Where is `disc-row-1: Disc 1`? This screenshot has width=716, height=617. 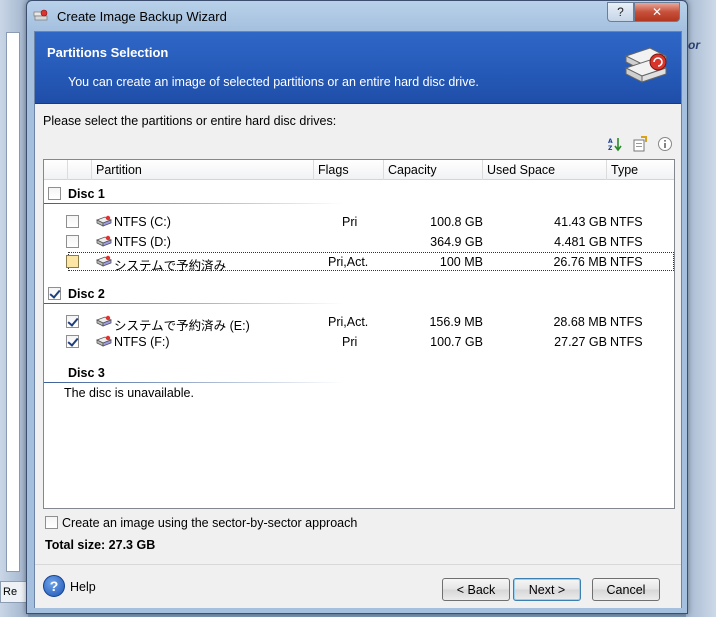 disc-row-1: Disc 1 is located at coordinates (359, 194).